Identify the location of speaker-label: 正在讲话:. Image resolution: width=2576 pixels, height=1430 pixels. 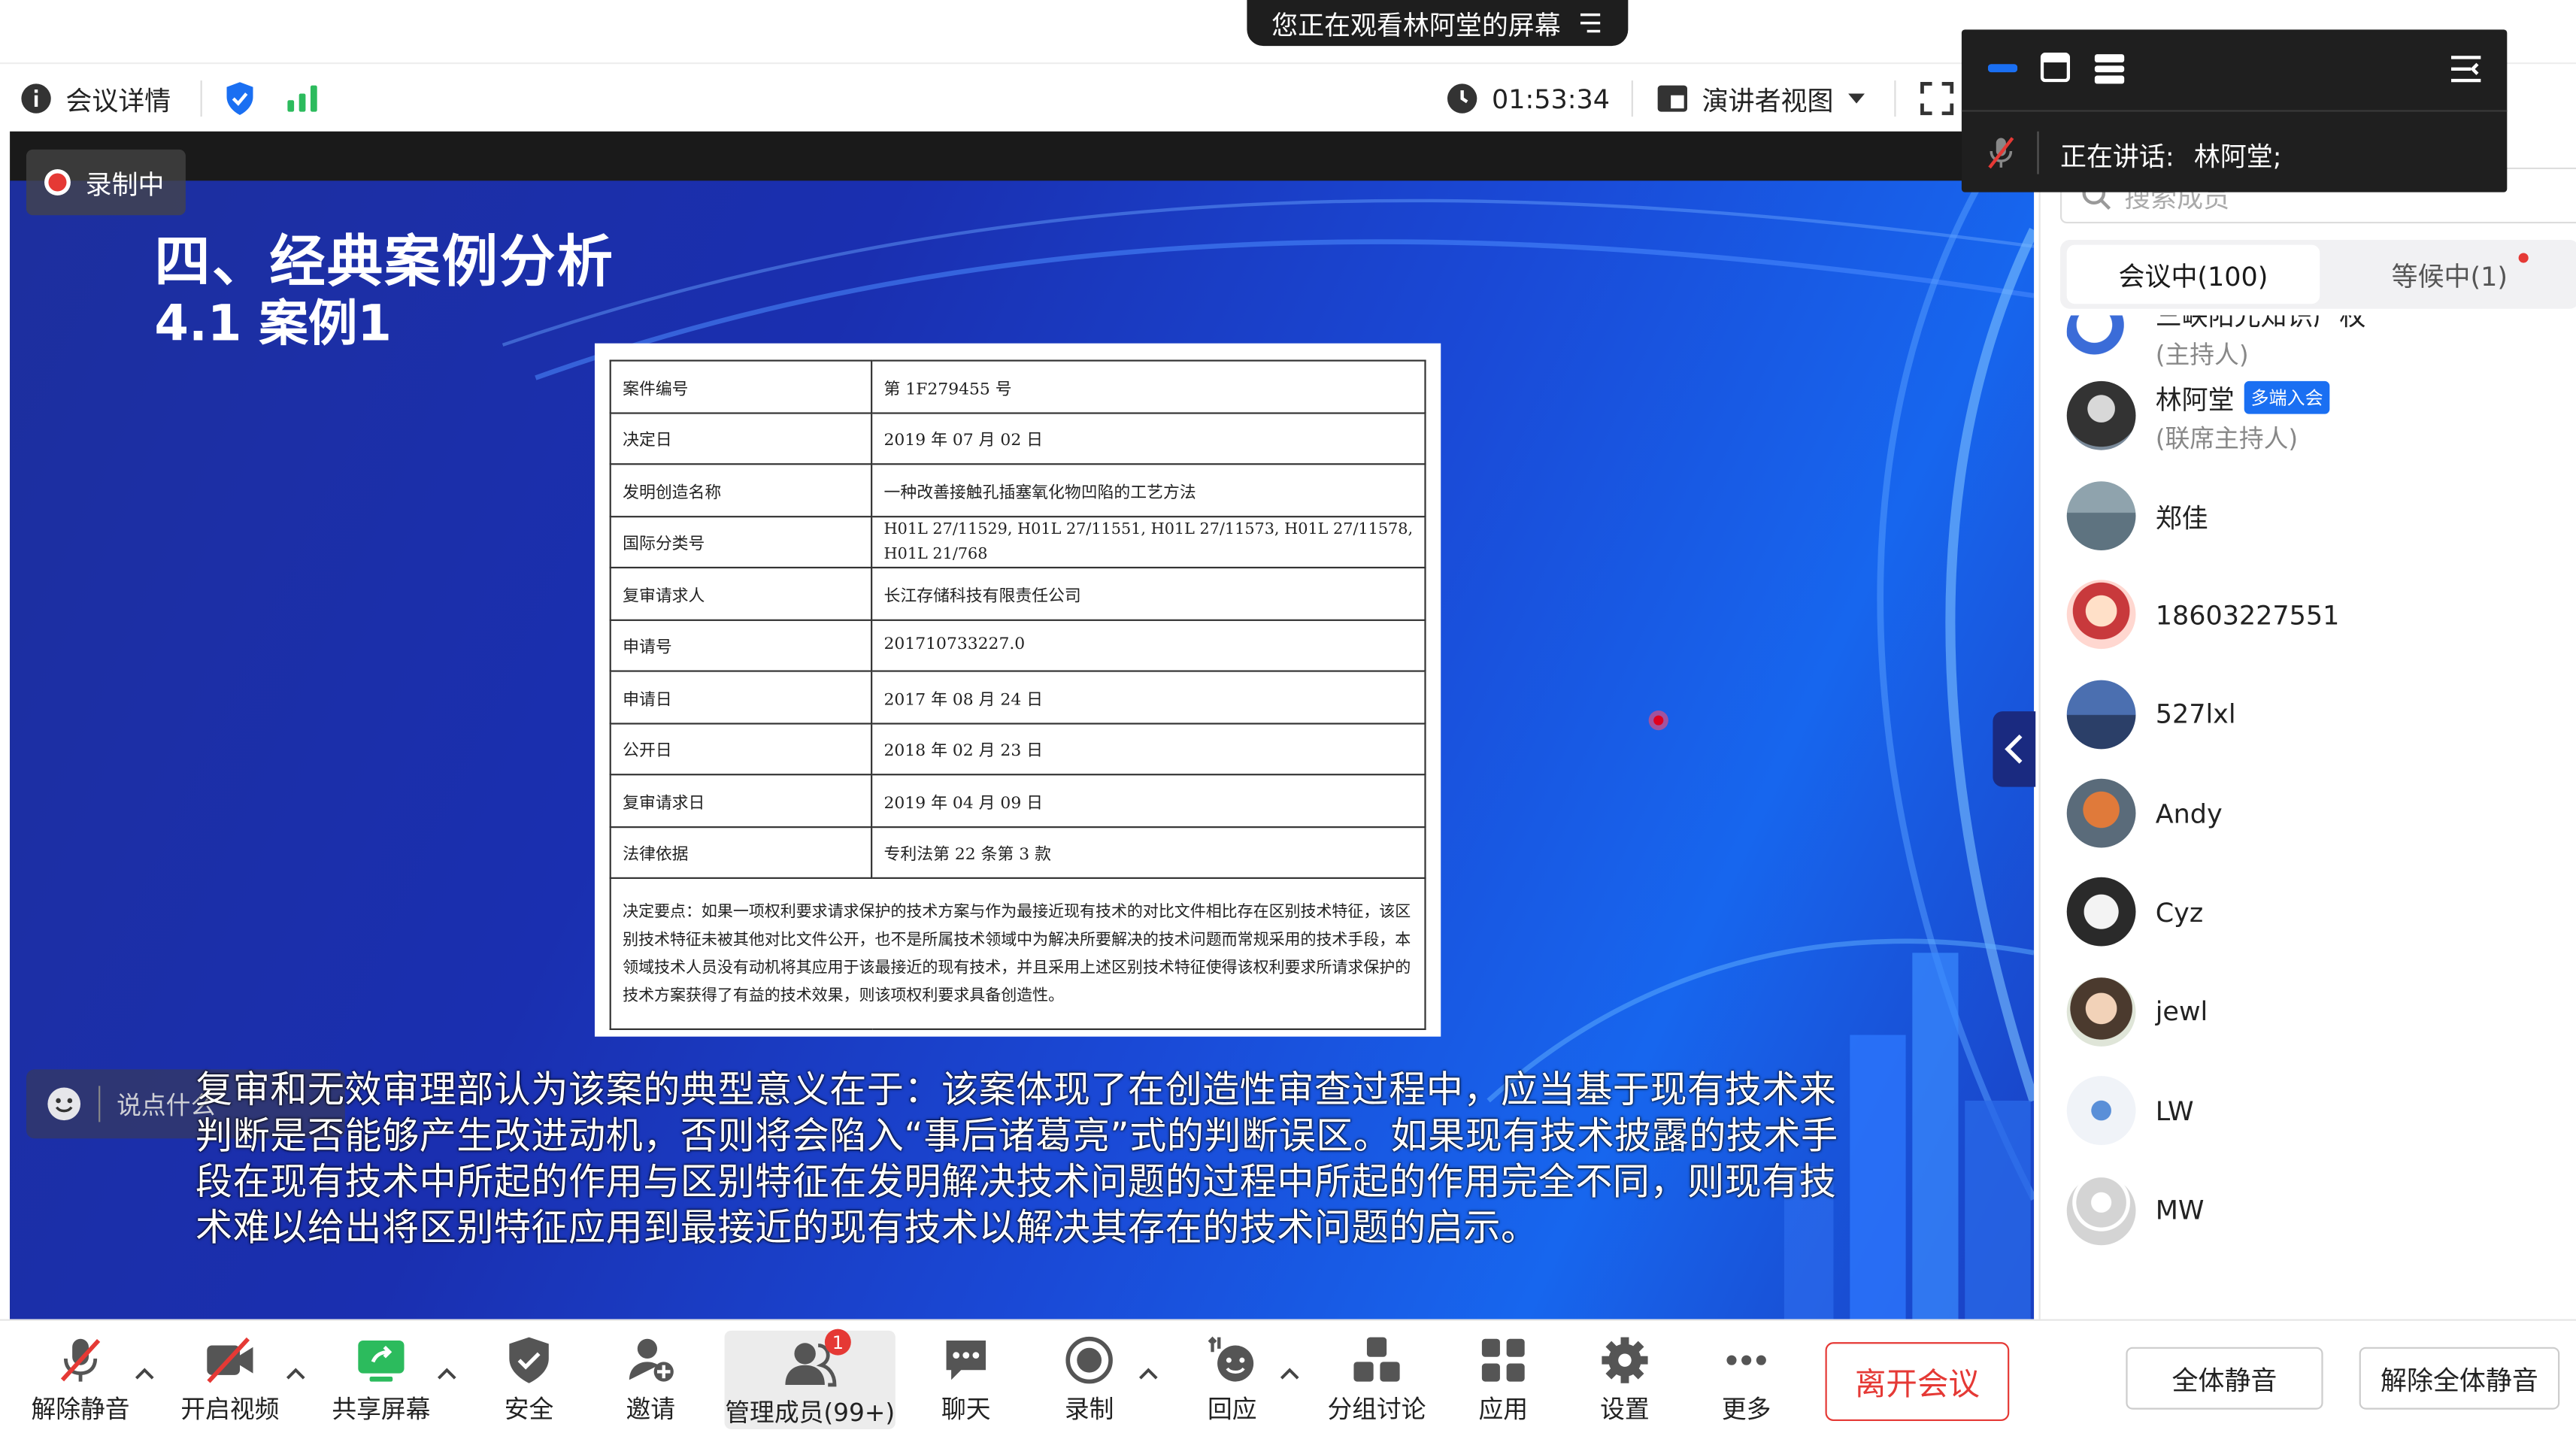
(2116, 157).